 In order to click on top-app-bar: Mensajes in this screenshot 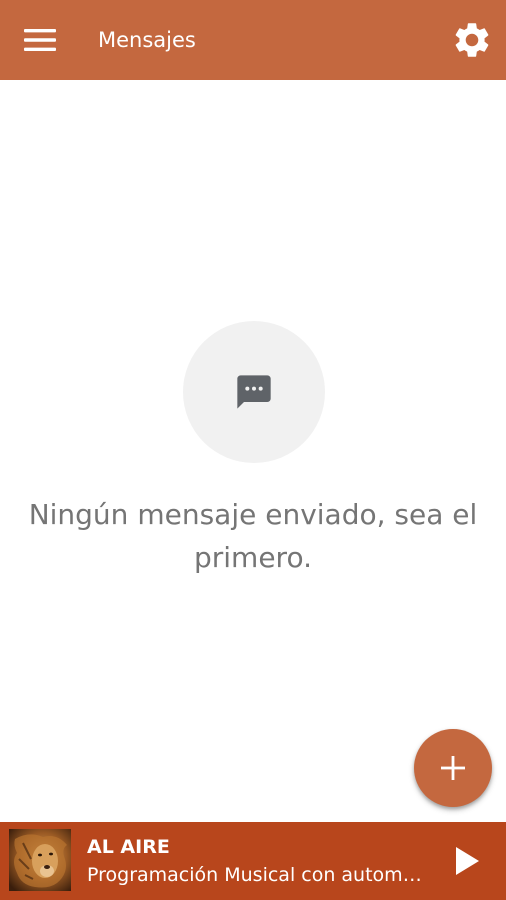, I will do `click(253, 40)`.